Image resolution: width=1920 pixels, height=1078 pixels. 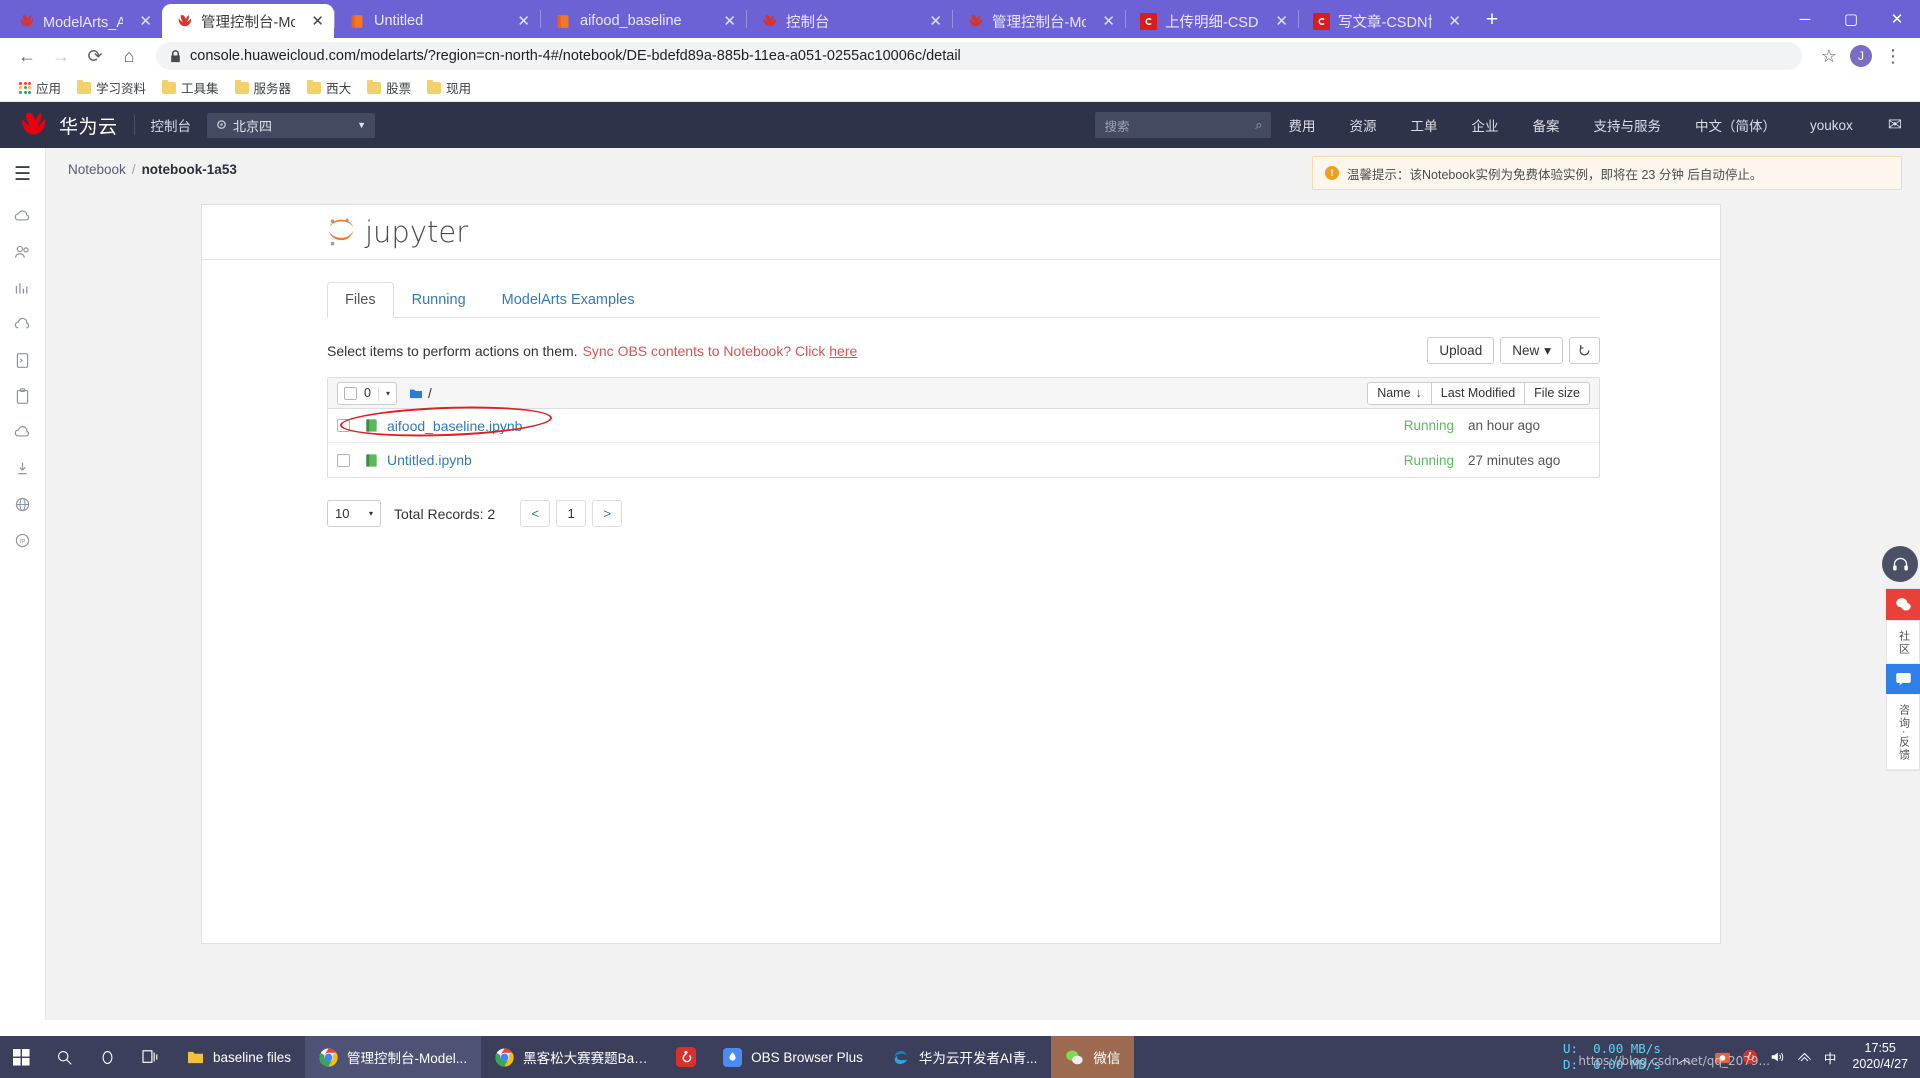 What do you see at coordinates (1831, 125) in the screenshot?
I see `header-nav-account: youkox` at bounding box center [1831, 125].